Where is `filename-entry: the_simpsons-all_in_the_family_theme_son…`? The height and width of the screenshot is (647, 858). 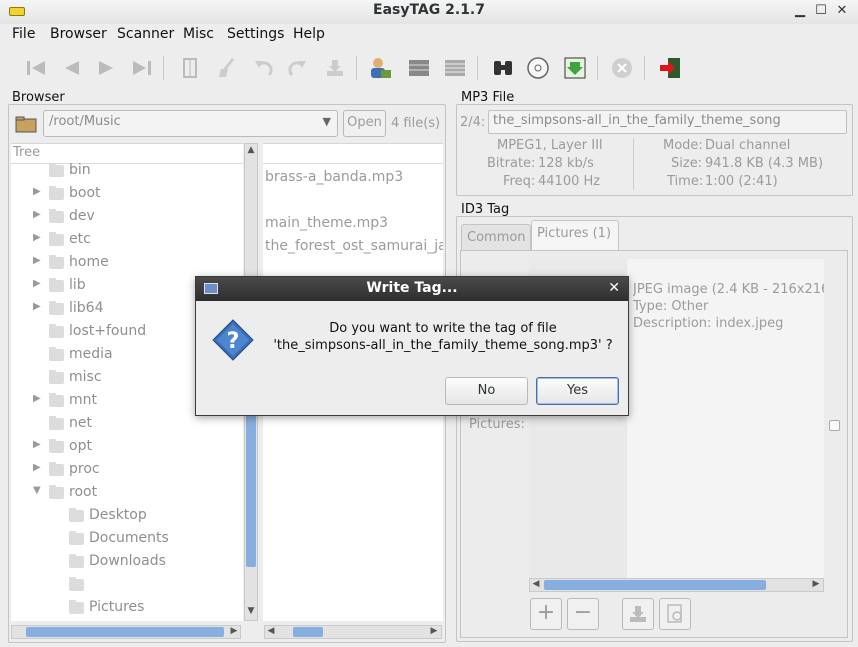 filename-entry: the_simpsons-all_in_the_family_theme_son… is located at coordinates (667, 122).